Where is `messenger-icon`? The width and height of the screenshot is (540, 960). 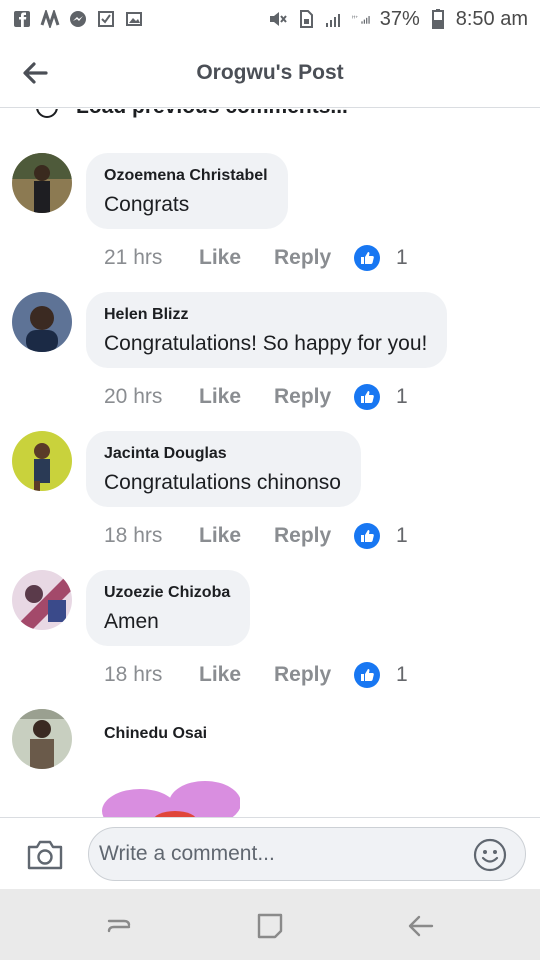
messenger-icon is located at coordinates (78, 19).